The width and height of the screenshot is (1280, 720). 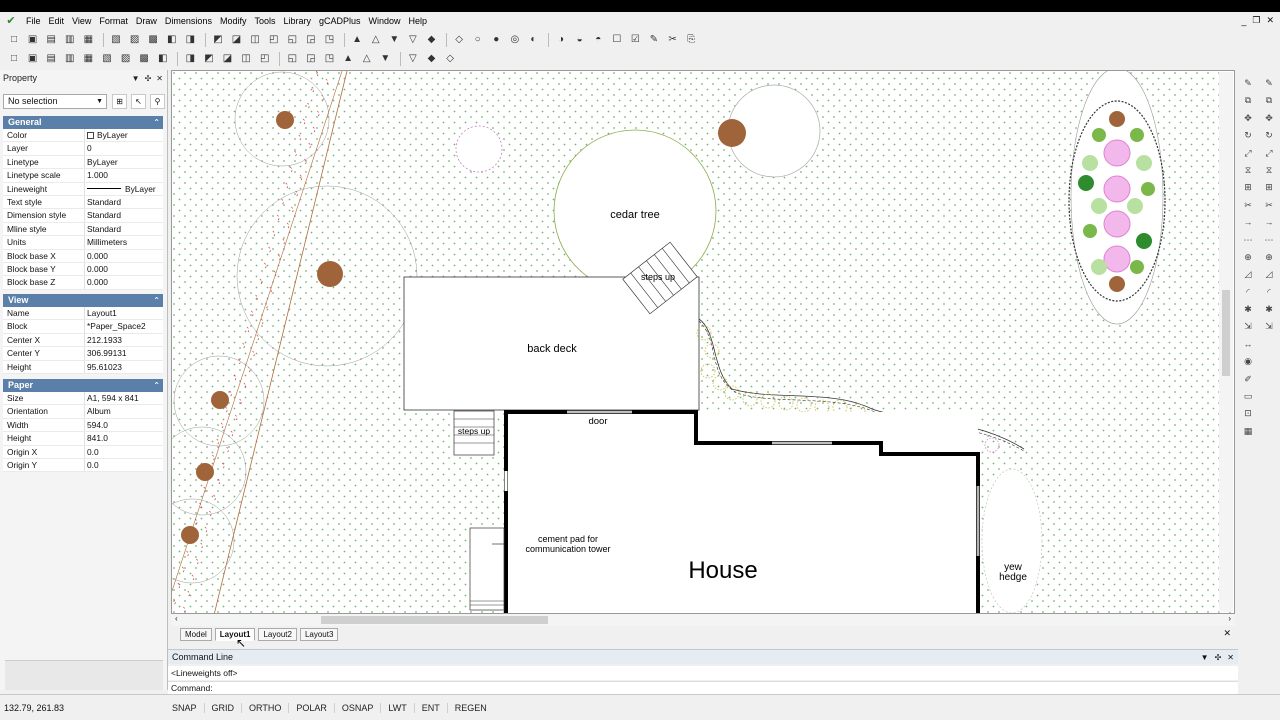 I want to click on panel-dropdown-icon: ▼, so click(x=136, y=78).